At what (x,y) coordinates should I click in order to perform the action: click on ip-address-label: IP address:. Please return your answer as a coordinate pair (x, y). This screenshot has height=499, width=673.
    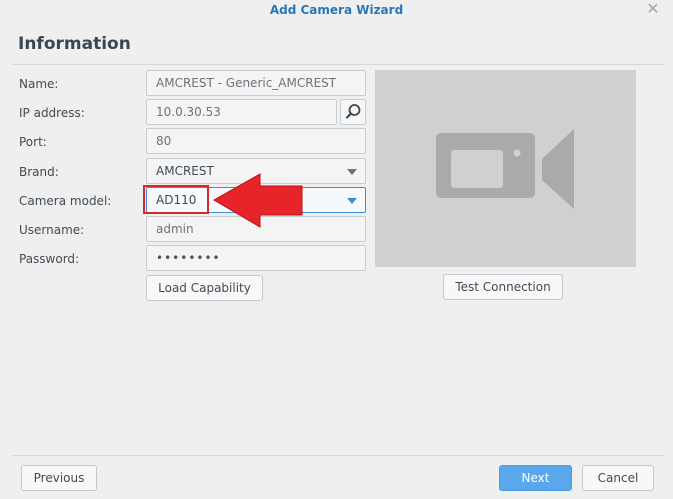
    Looking at the image, I should click on (52, 113).